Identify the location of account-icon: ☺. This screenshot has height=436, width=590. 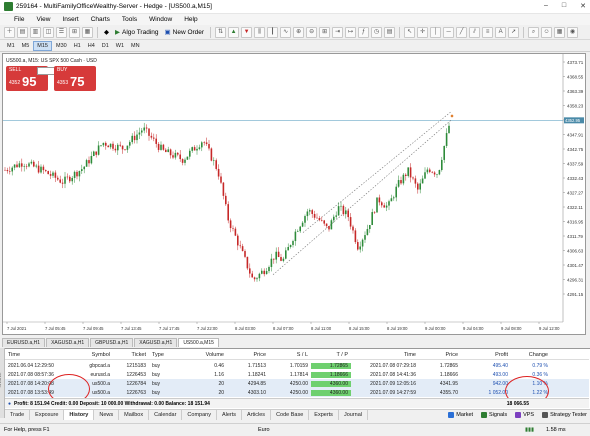
(547, 32).